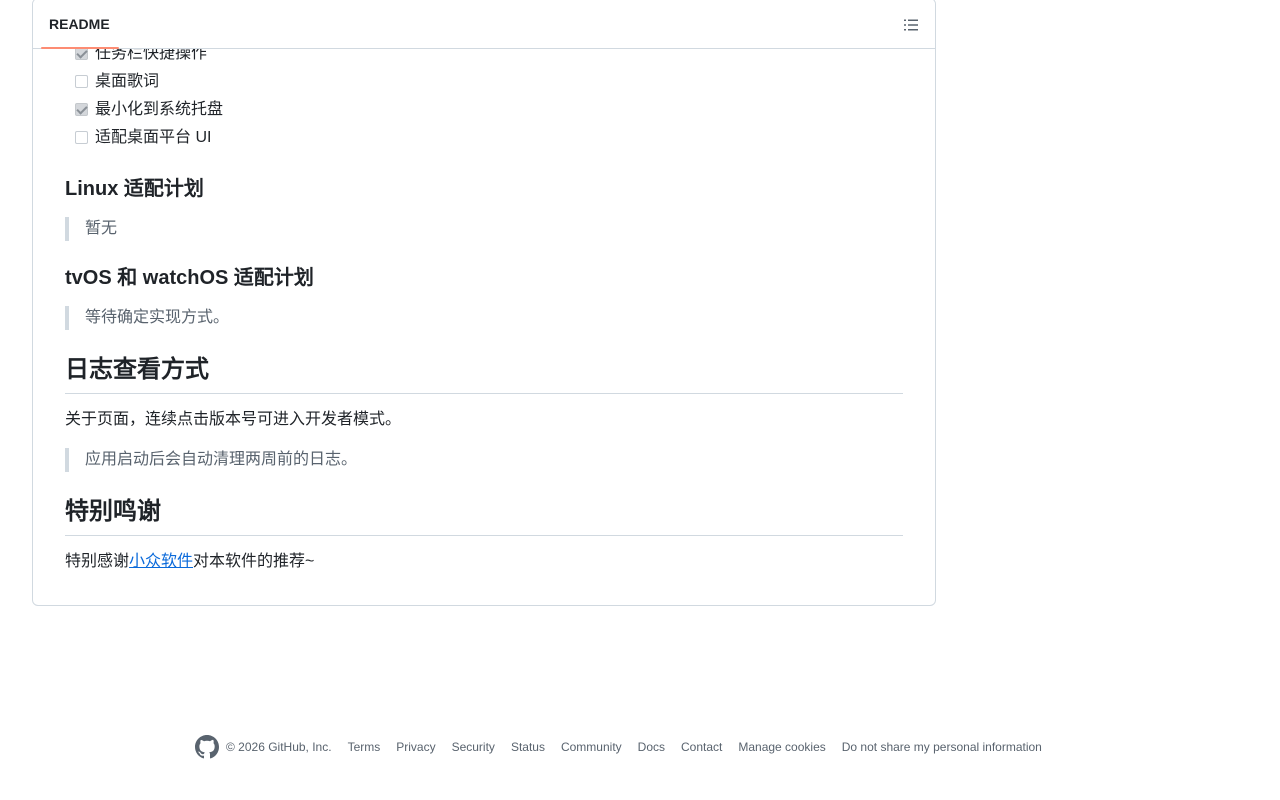  I want to click on task-label: 桌面歌词, so click(127, 81).